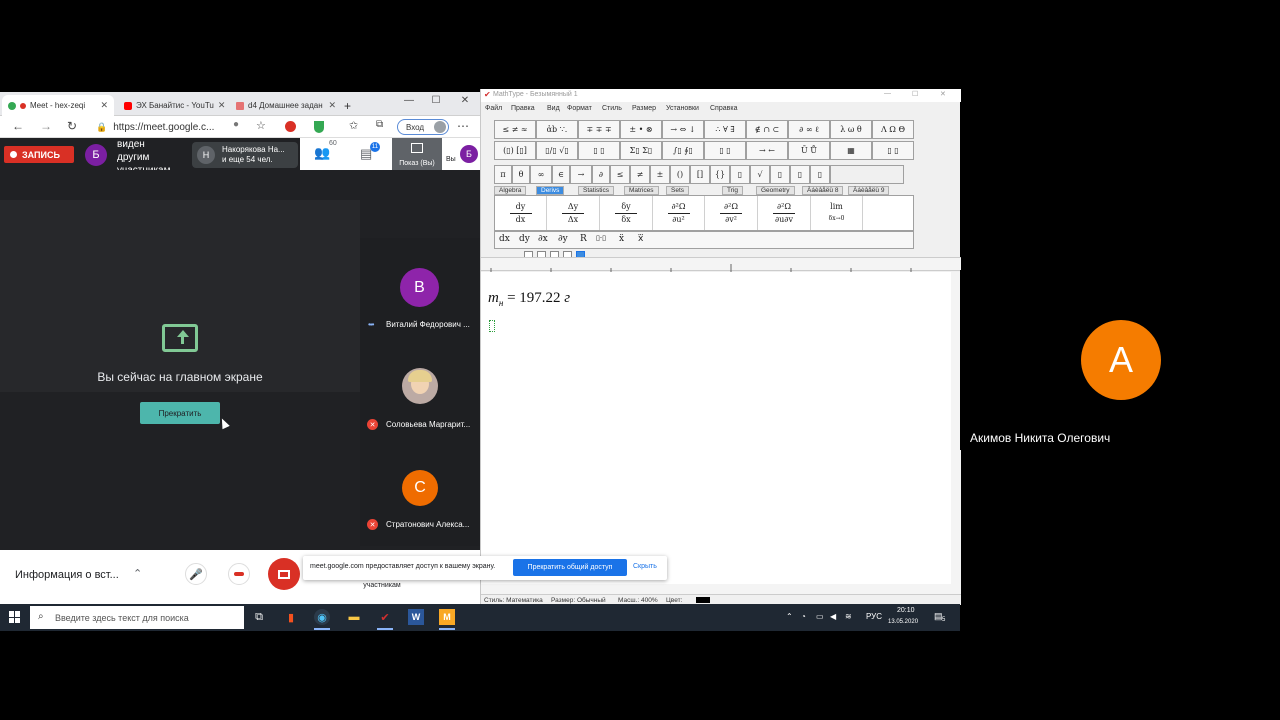  Describe the element at coordinates (521, 213) in the screenshot. I see `template-dy-dx: dy dx` at that location.